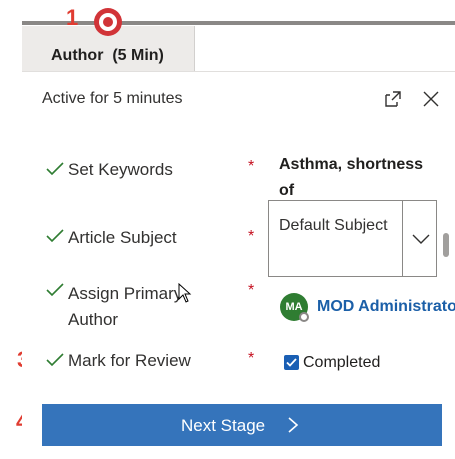 The height and width of the screenshot is (459, 455). I want to click on next-stage-label: Next Stage, so click(223, 425).